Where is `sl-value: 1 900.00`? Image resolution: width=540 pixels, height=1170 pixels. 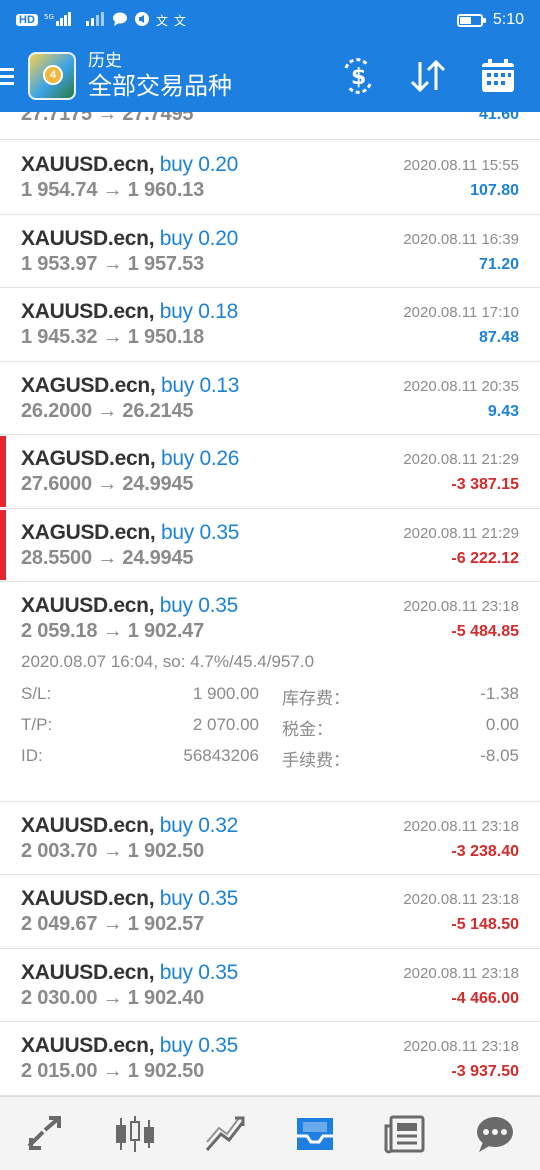 sl-value: 1 900.00 is located at coordinates (225, 693).